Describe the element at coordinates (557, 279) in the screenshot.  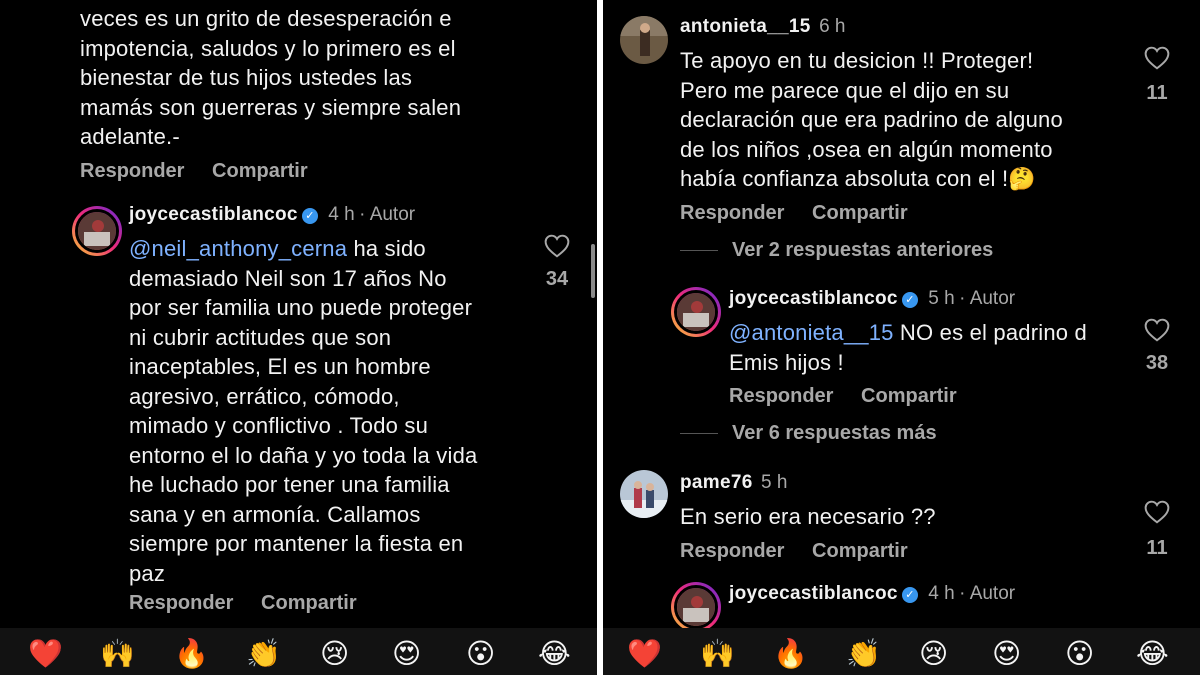
I see `like-count: 34` at that location.